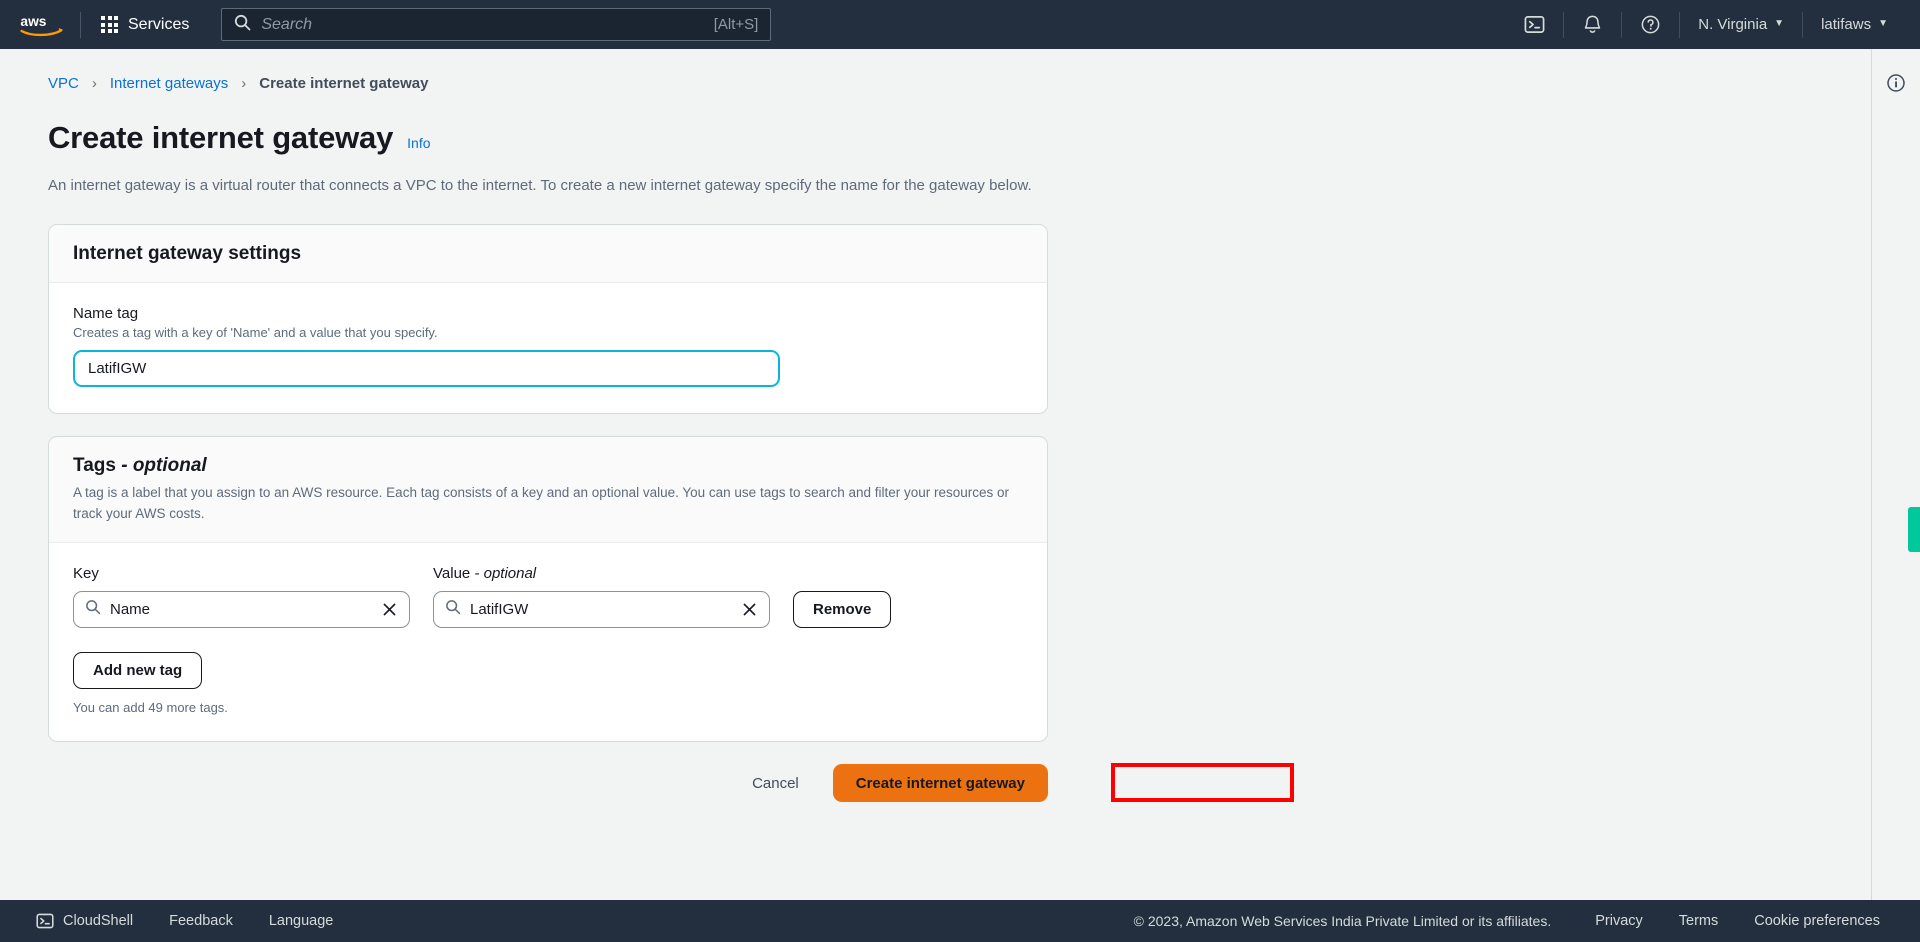 Image resolution: width=1920 pixels, height=942 pixels. I want to click on create-internet-gateway-button: Create internet gateway, so click(940, 783).